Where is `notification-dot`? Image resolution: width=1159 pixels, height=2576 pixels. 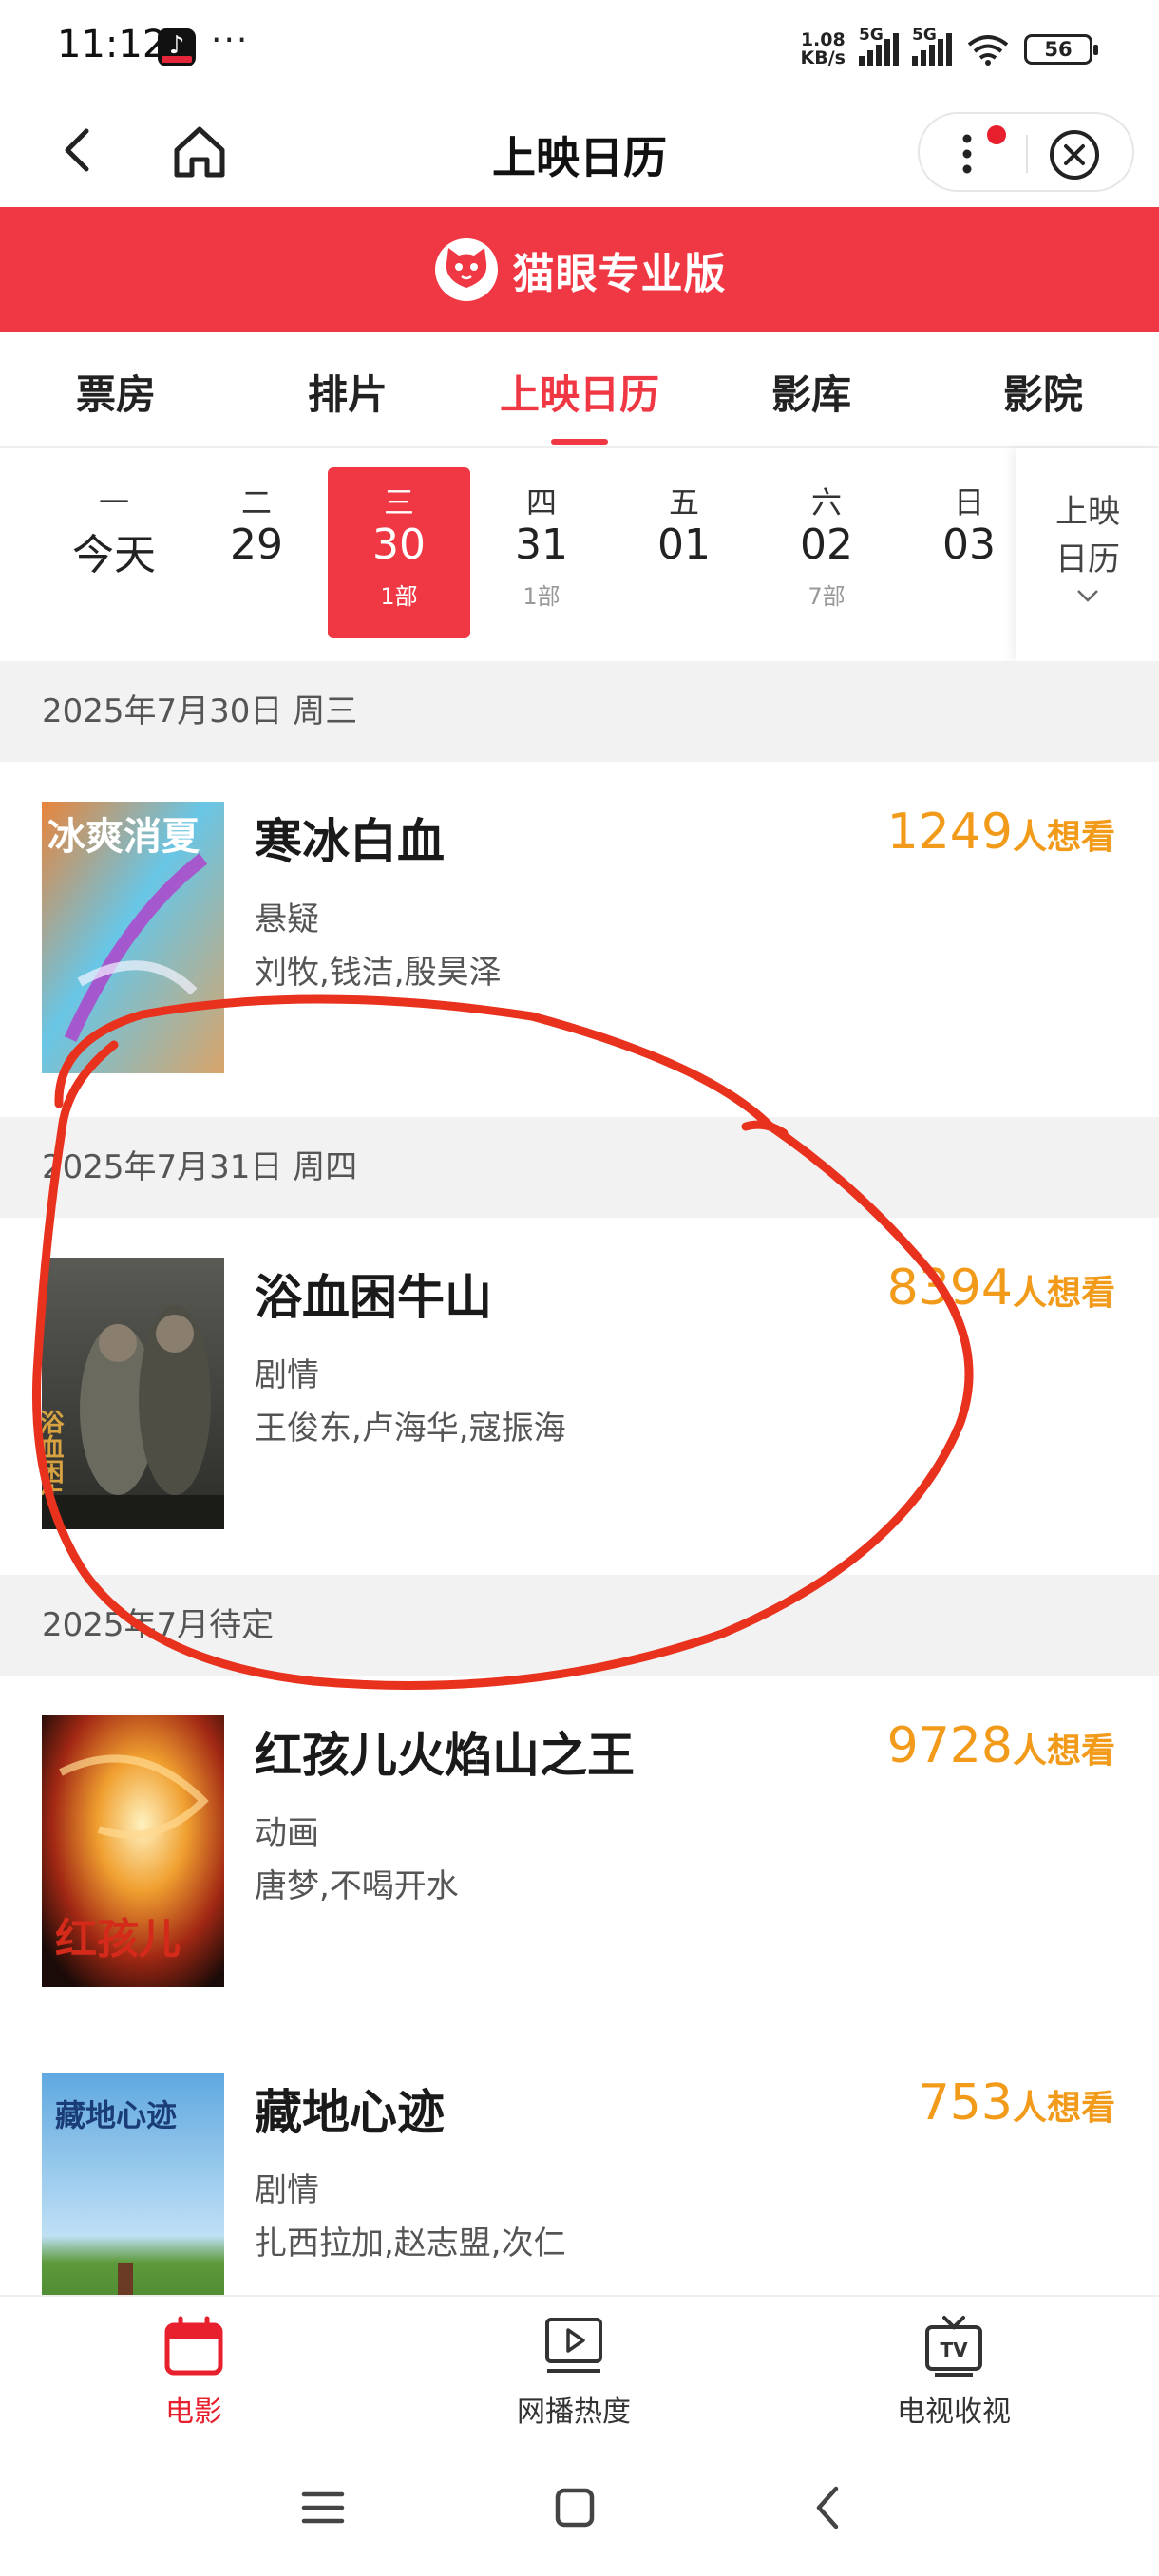
notification-dot is located at coordinates (996, 134).